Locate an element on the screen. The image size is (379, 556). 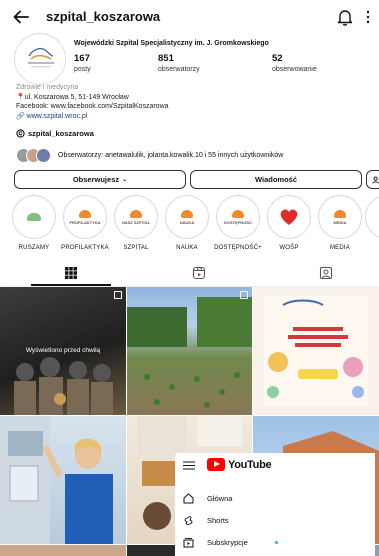
highlight-ring: NASZ SZPITAL is located at coordinates (136, 217).